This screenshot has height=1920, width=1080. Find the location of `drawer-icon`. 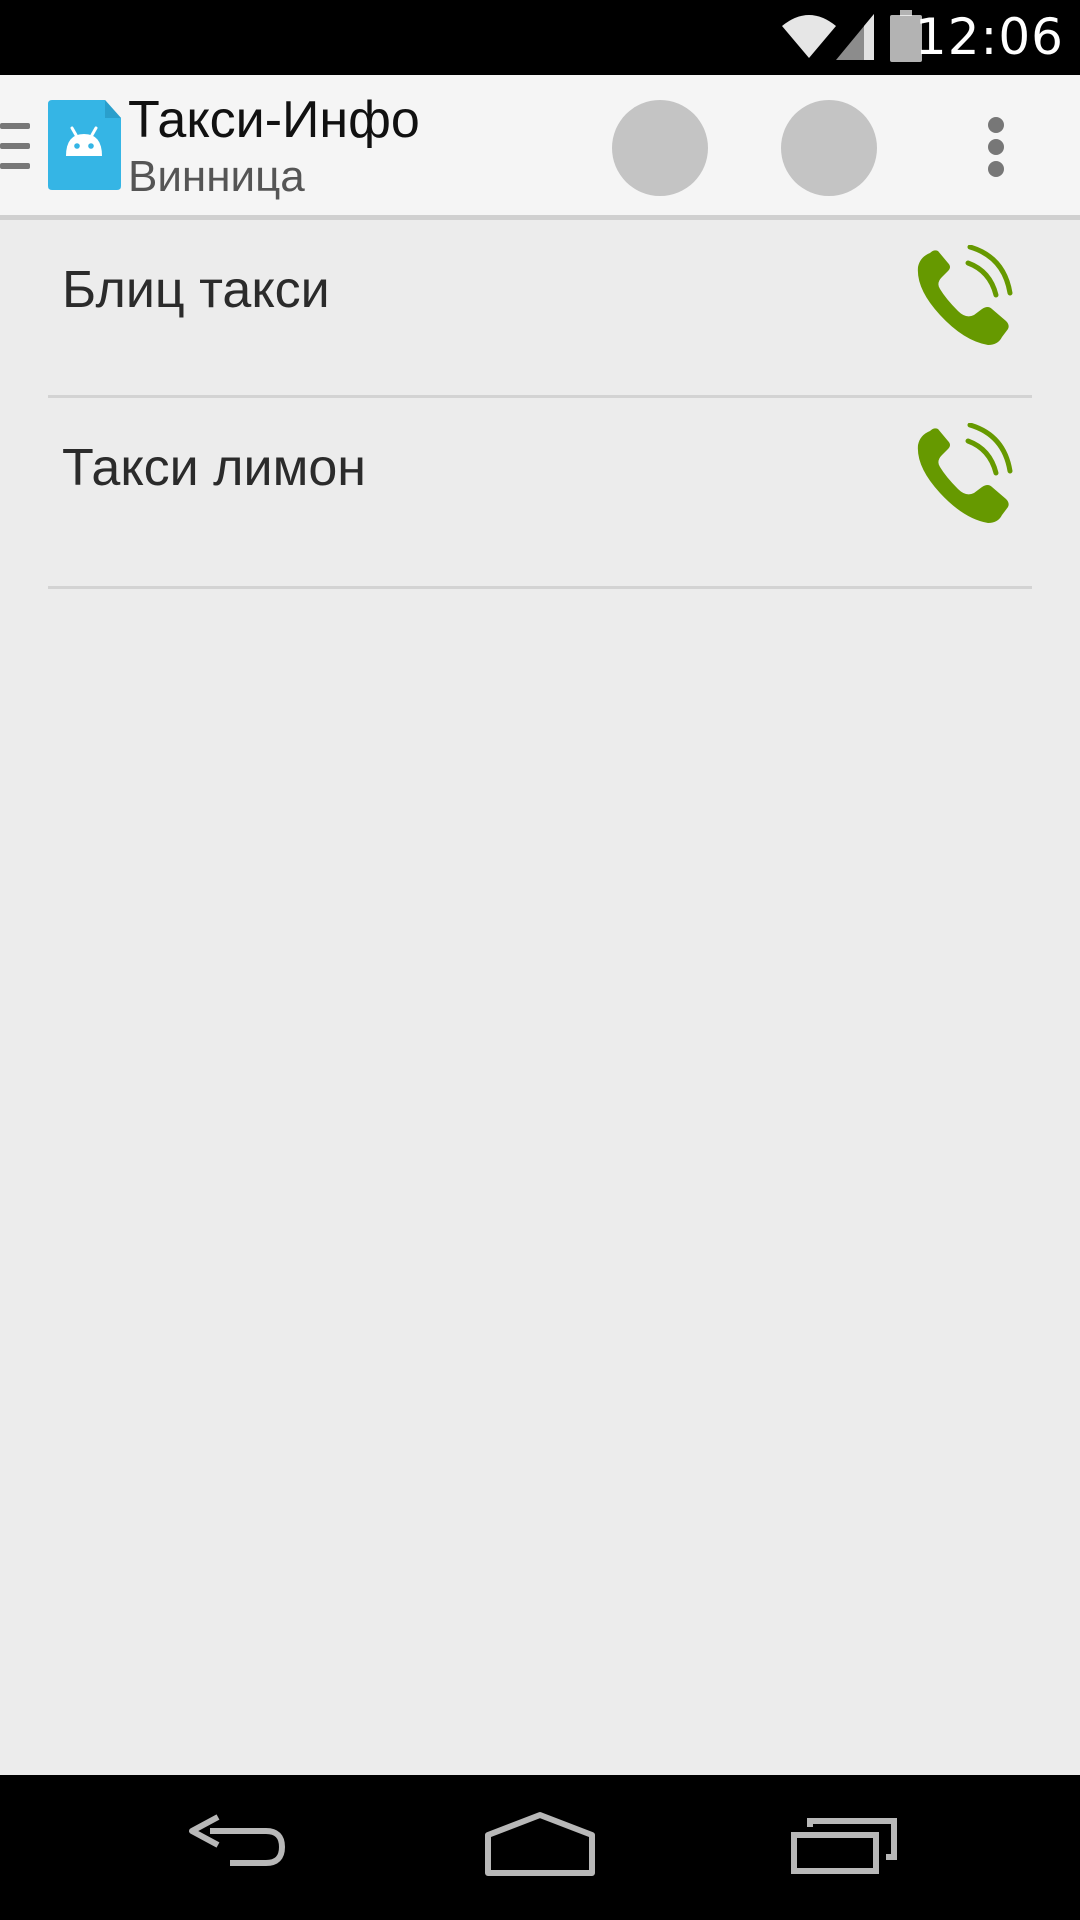

drawer-icon is located at coordinates (15, 146).